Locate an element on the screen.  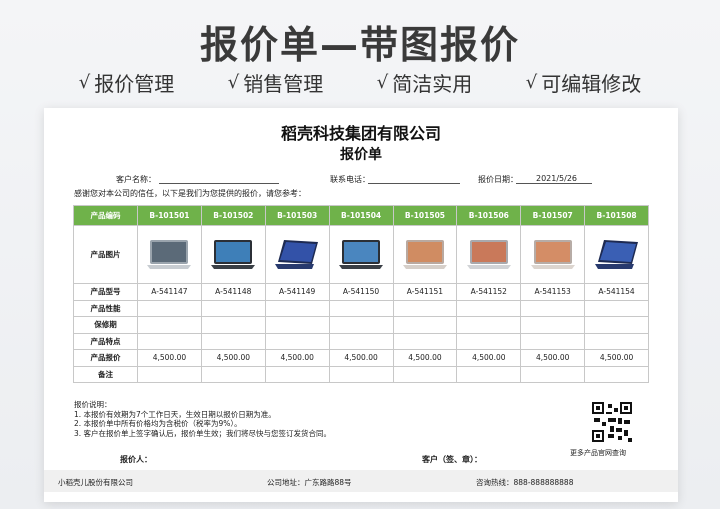
feature-item: √ 简洁实用 is located at coordinates (424, 84).